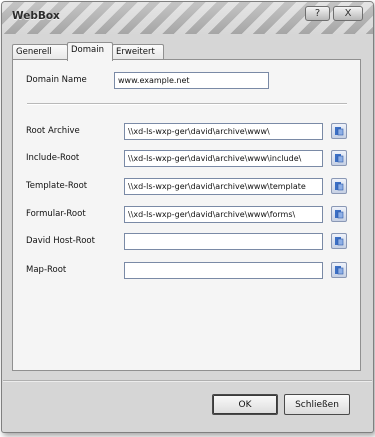  I want to click on root-archive-browse-button, so click(339, 131).